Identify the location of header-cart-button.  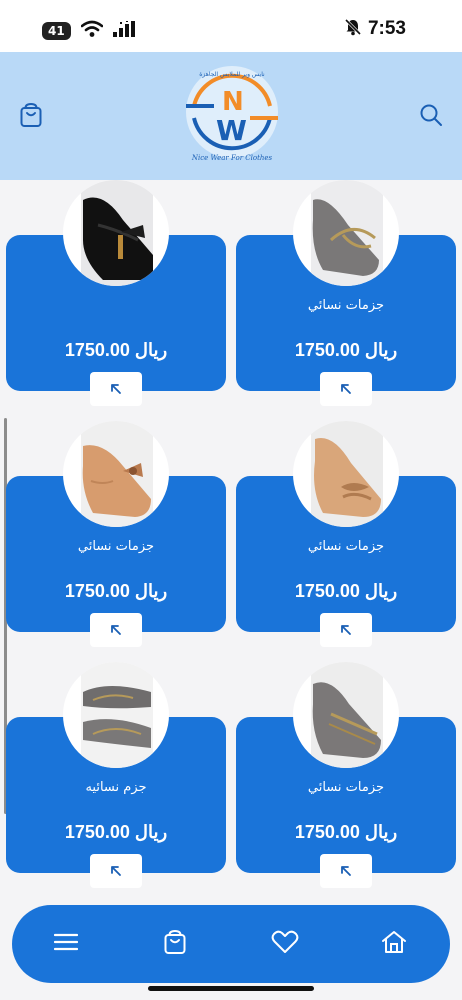
(31, 117).